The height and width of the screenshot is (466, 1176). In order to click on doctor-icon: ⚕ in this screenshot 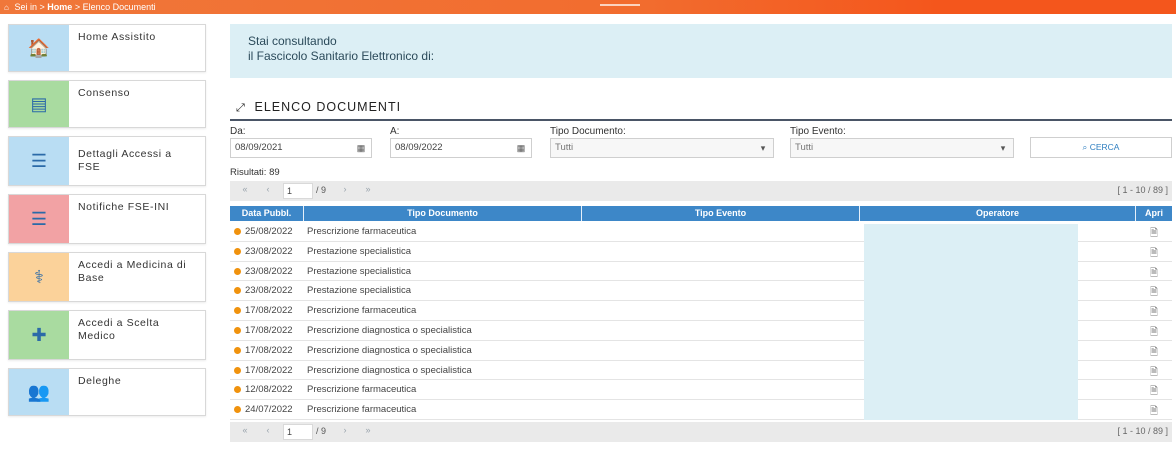, I will do `click(39, 277)`.